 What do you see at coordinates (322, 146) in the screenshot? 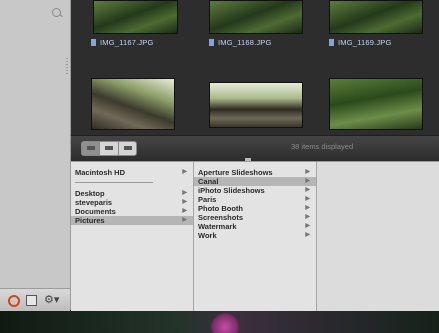
I see `items-count: 38 items displayed` at bounding box center [322, 146].